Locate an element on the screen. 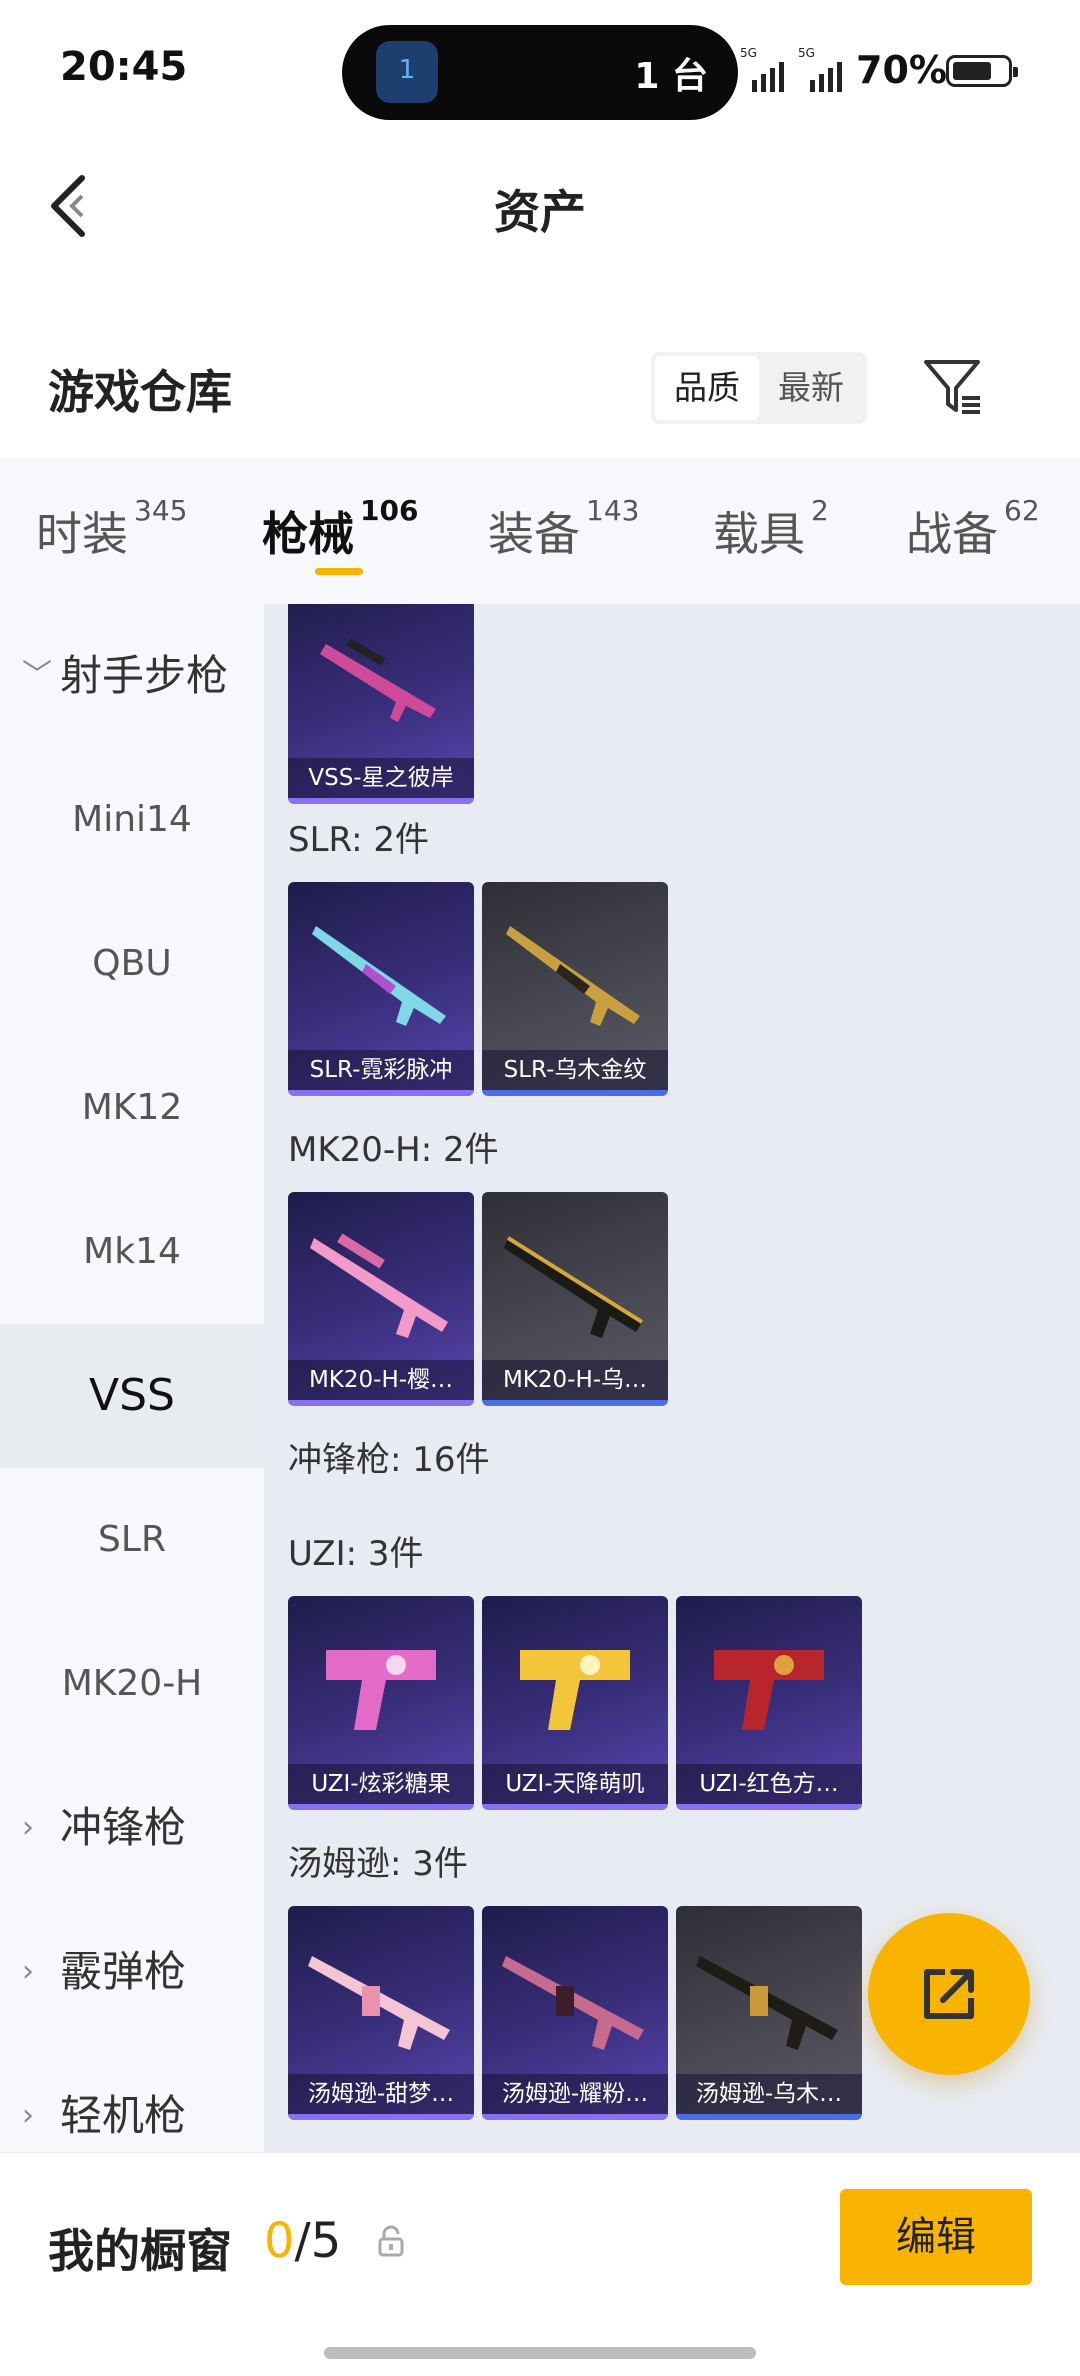  tab-fashion: 时装 345 is located at coordinates (111, 529).